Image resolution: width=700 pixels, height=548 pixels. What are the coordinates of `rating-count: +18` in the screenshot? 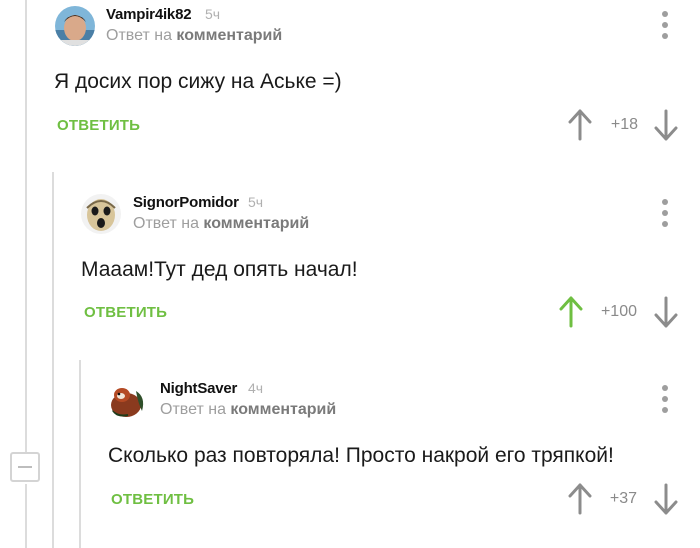 It's located at (624, 124).